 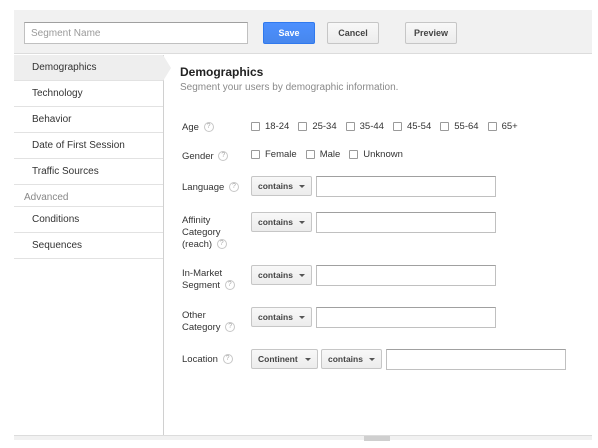 What do you see at coordinates (203, 187) in the screenshot?
I see `language-label-text: Language` at bounding box center [203, 187].